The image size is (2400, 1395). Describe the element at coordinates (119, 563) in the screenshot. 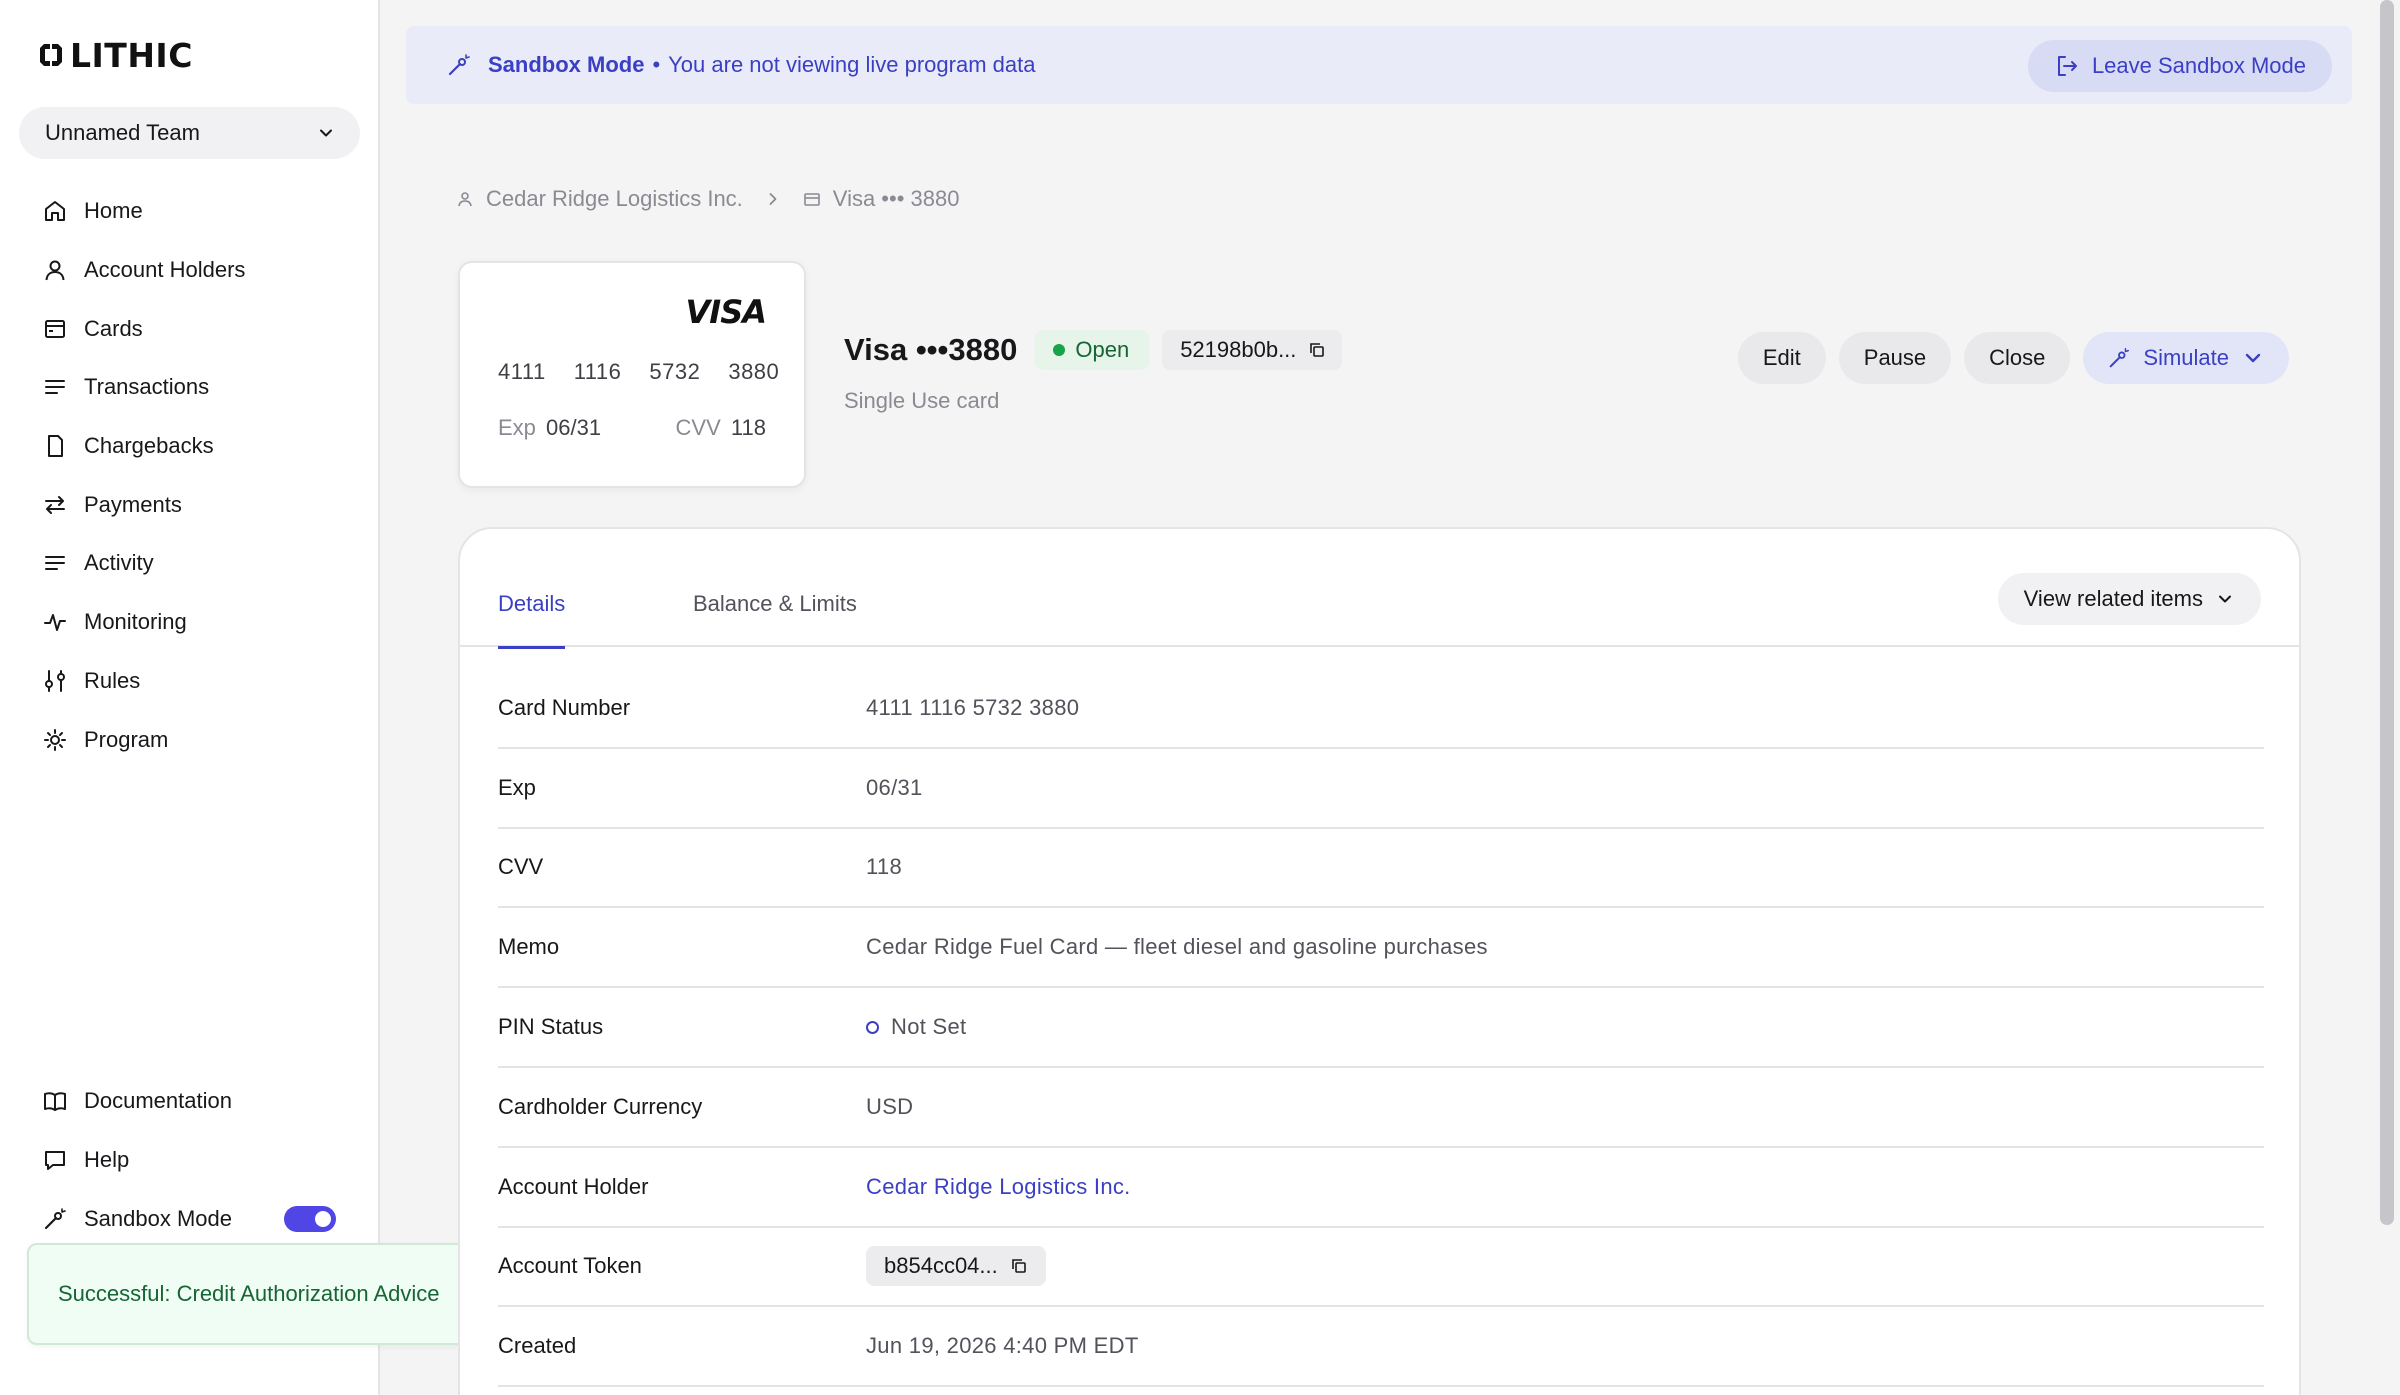

I see `sidebar-item-label: Activity` at that location.